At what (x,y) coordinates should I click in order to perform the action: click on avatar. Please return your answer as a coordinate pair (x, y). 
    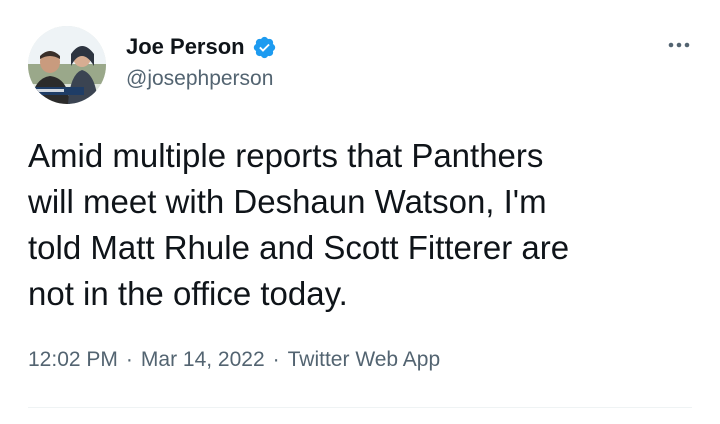
    Looking at the image, I should click on (67, 65).